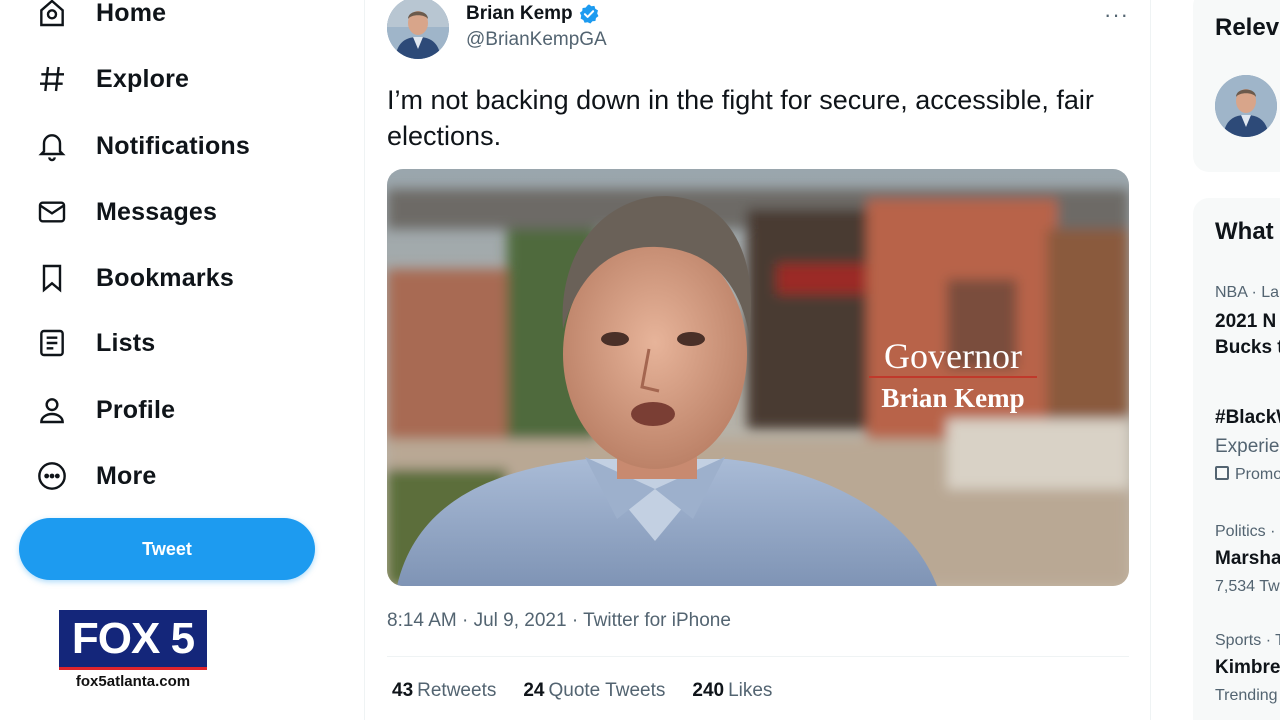  Describe the element at coordinates (167, 549) in the screenshot. I see `tweet-button: Tweet` at that location.